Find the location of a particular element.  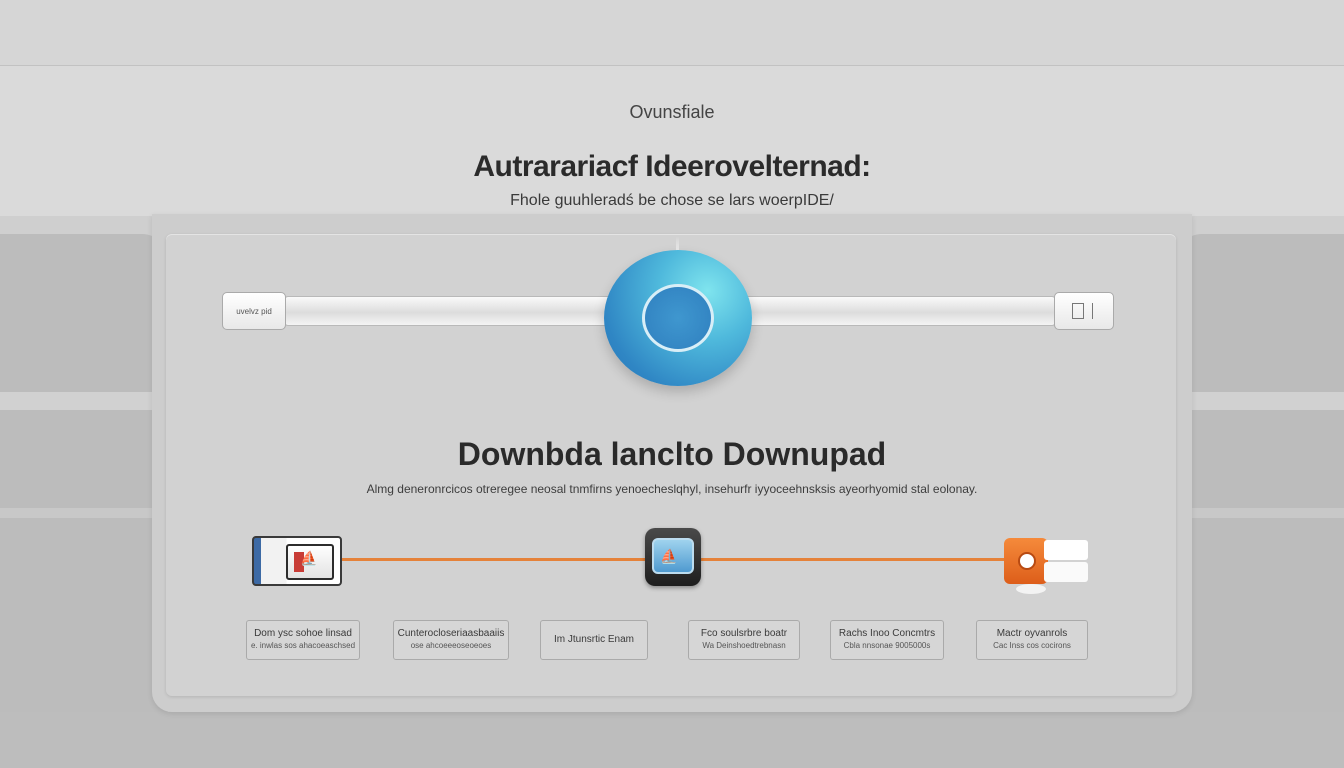

document-gallery-node: ⛵ is located at coordinates (297, 561).